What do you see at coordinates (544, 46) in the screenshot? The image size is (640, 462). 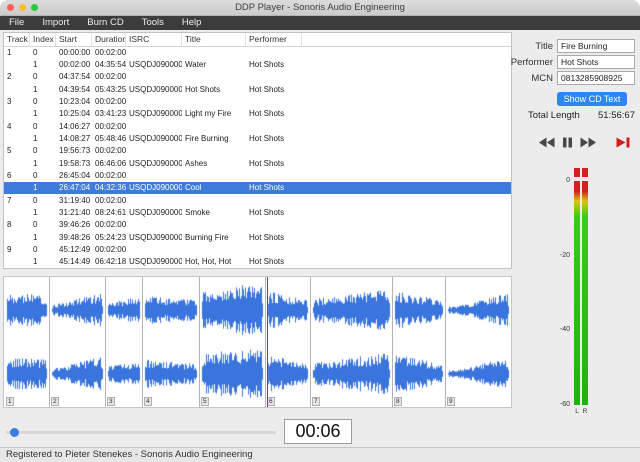 I see `title-field-label: Title` at bounding box center [544, 46].